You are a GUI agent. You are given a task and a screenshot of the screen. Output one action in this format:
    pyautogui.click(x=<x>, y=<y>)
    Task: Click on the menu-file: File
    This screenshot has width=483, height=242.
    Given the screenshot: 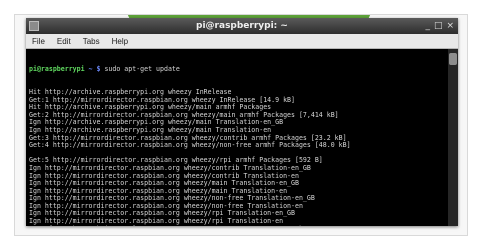 What is the action you would take?
    pyautogui.click(x=38, y=41)
    